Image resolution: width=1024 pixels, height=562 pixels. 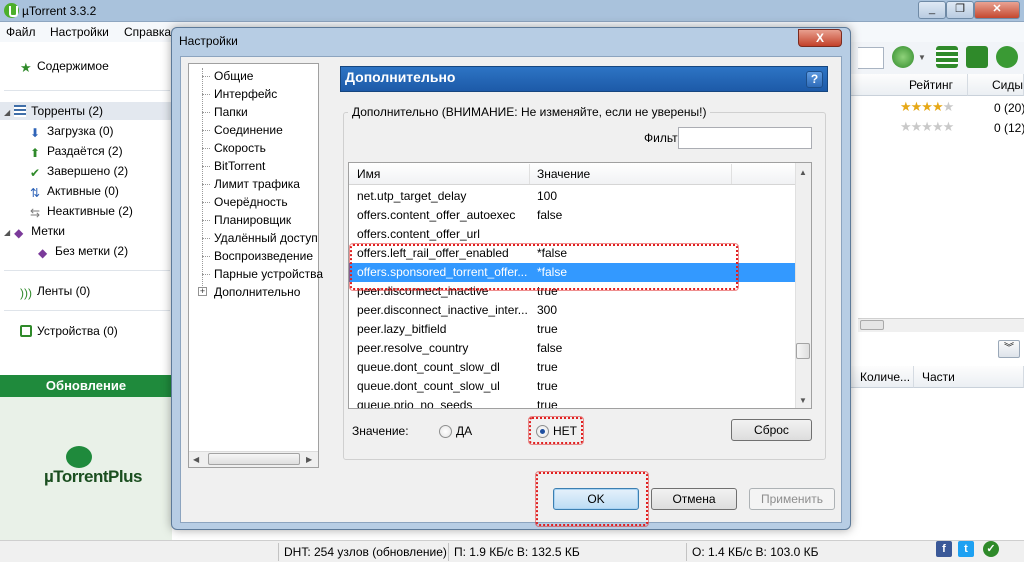 What do you see at coordinates (820, 38) in the screenshot?
I see `dialog-close-button: X` at bounding box center [820, 38].